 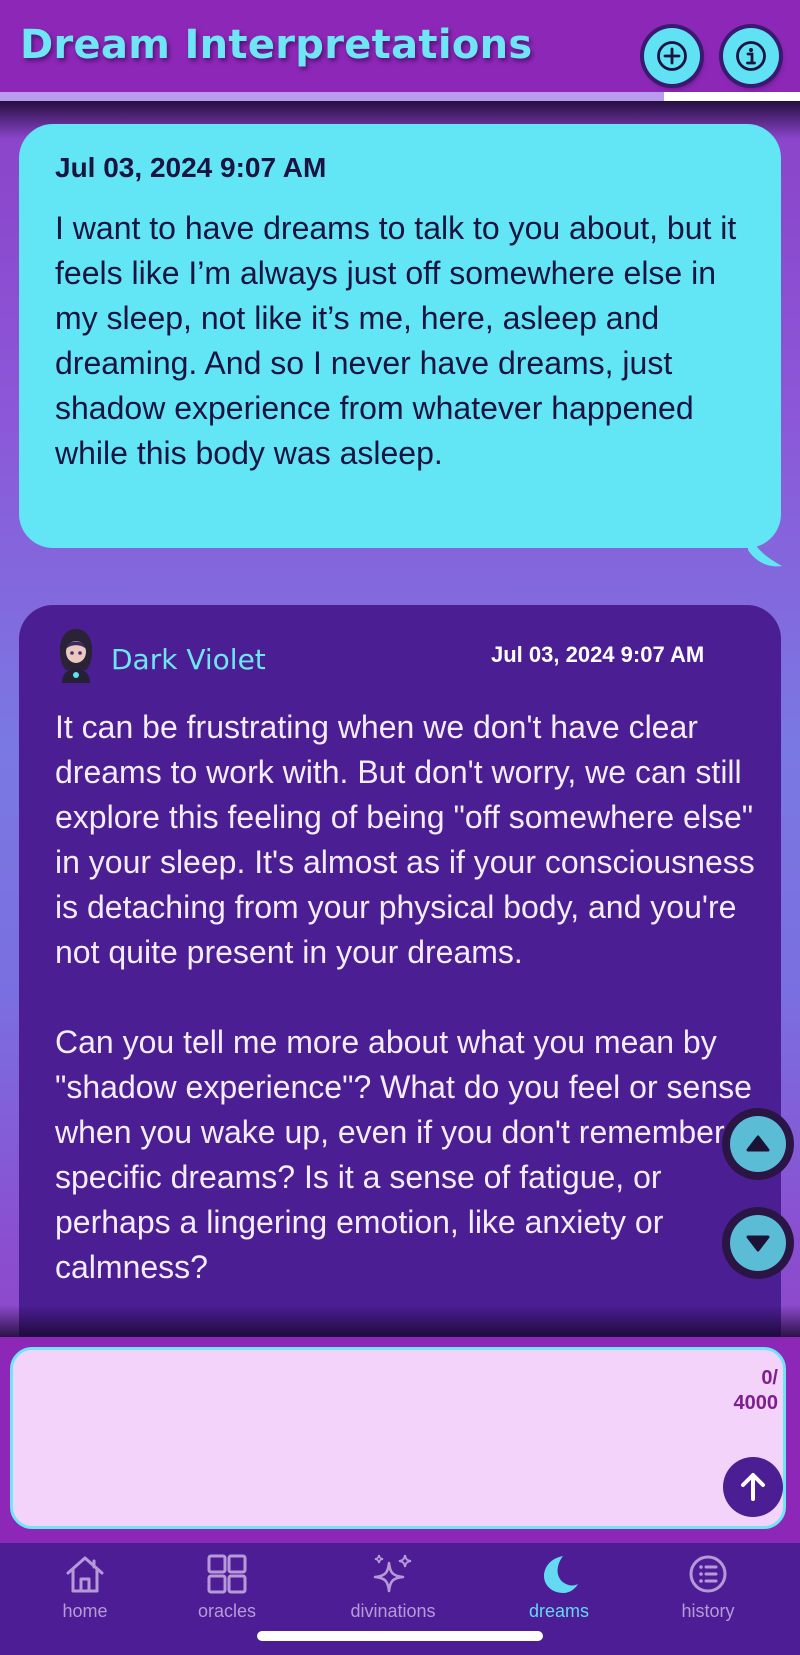 What do you see at coordinates (598, 654) in the screenshot?
I see `oracle-message-timestamp: Jul 03, 2024 9:07 AM` at bounding box center [598, 654].